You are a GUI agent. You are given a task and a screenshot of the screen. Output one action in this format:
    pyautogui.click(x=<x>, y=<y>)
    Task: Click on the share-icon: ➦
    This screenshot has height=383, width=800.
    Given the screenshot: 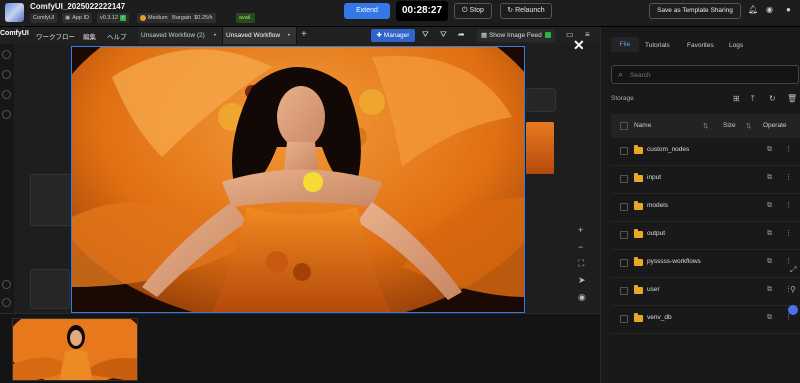 What is the action you would take?
    pyautogui.click(x=461, y=34)
    